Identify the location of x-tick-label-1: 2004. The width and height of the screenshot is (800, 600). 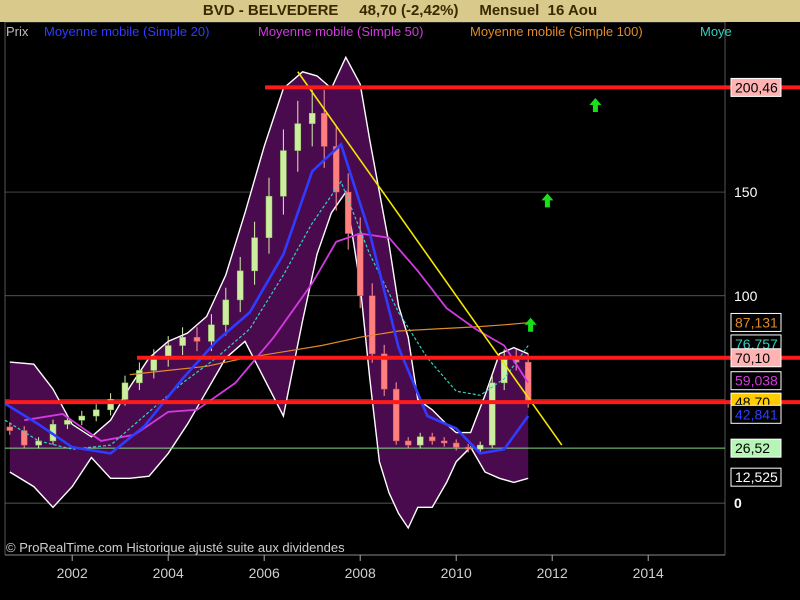
(168, 573).